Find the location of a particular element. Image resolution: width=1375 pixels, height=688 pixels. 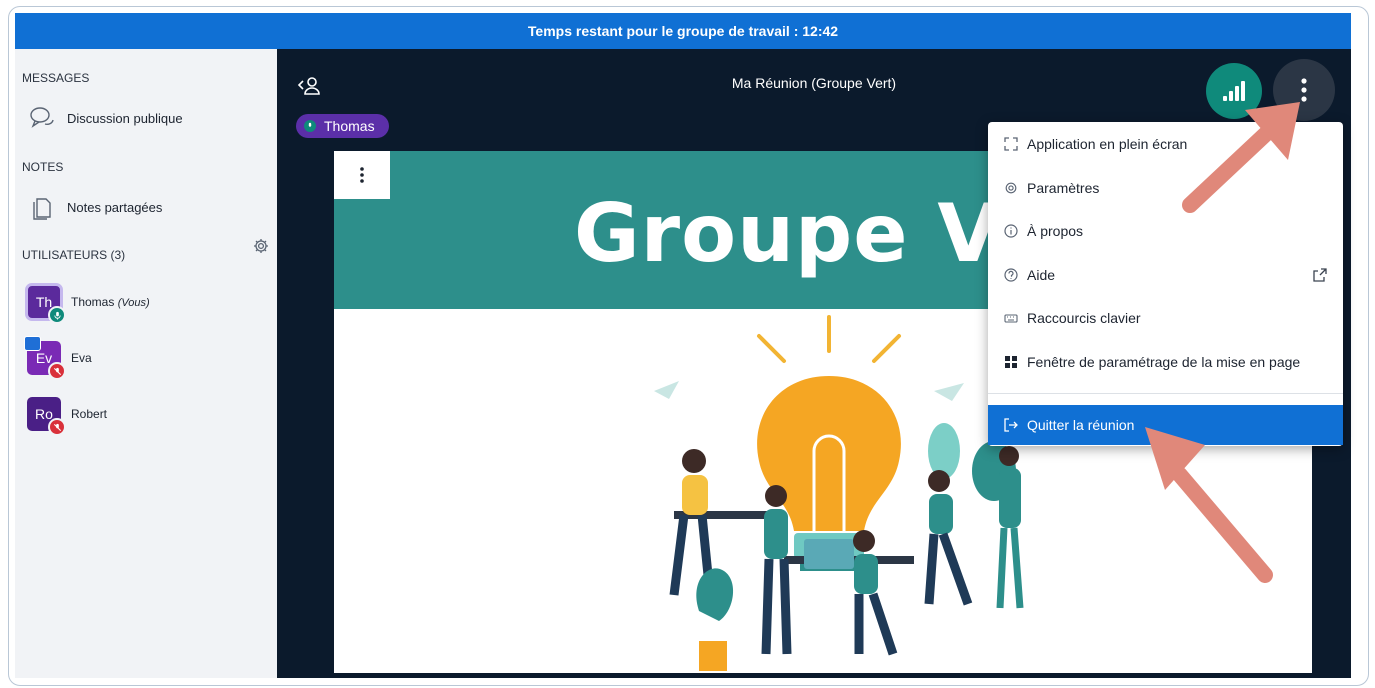

menu-item-label: Raccourcis clavier is located at coordinates (1084, 318).